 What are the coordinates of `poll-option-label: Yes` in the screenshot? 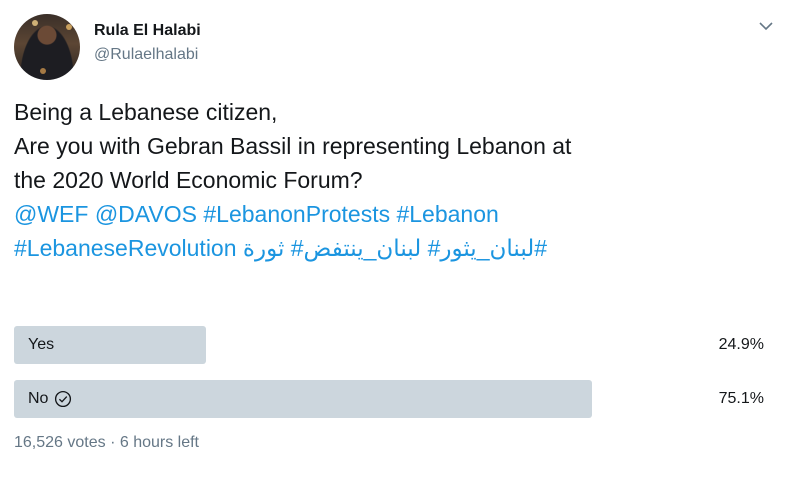 It's located at (41, 345).